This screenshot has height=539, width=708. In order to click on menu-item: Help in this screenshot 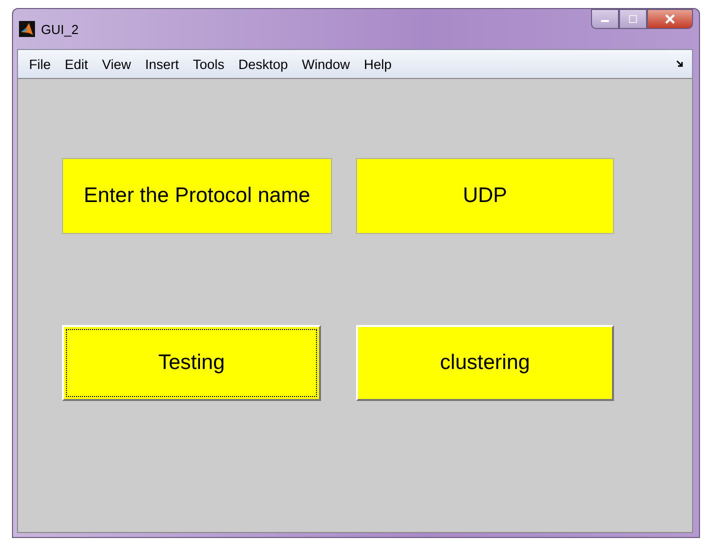, I will do `click(377, 64)`.